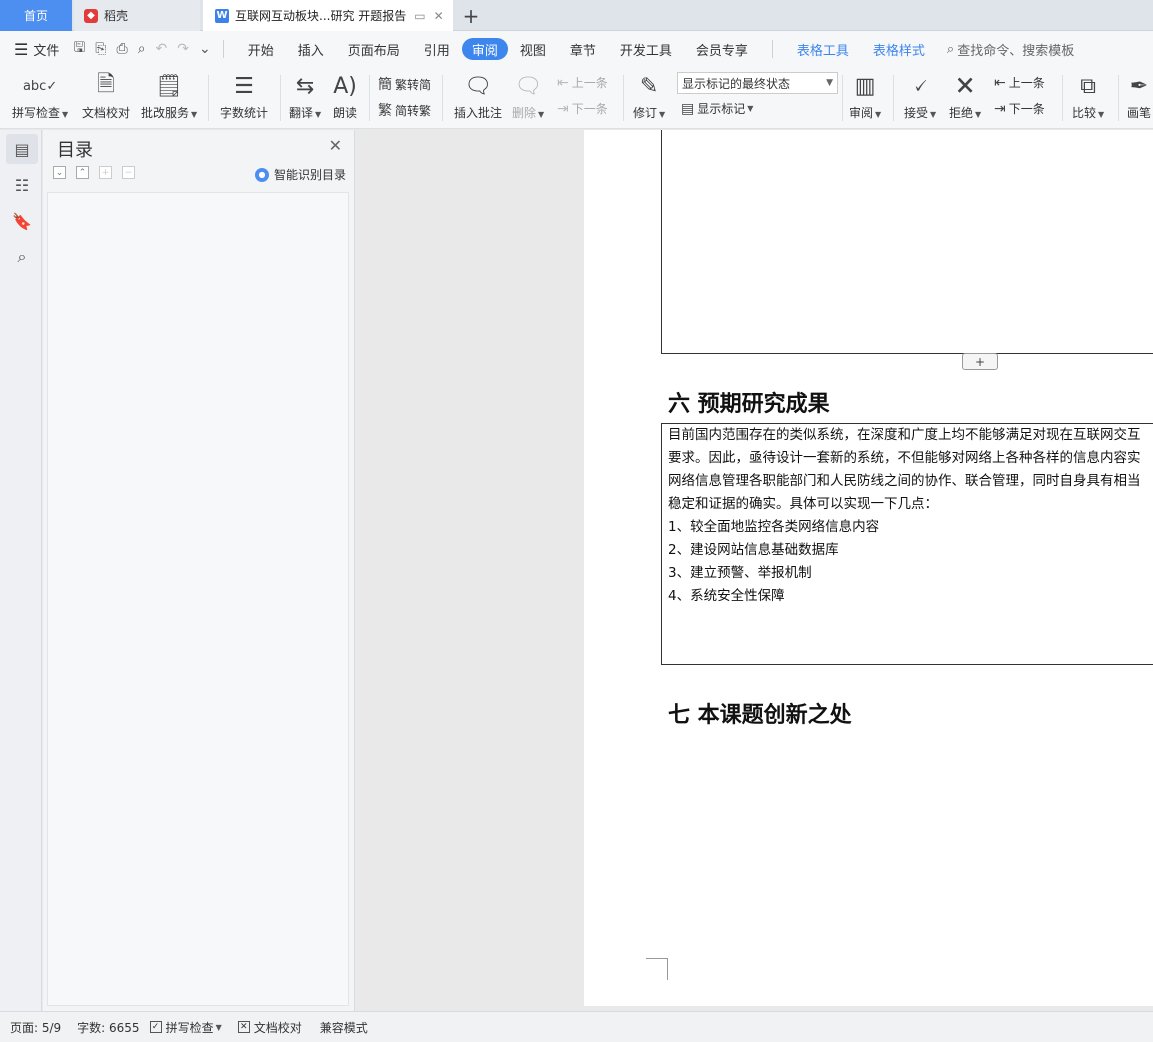  What do you see at coordinates (142, 49) in the screenshot?
I see `print-preview-icon: ⌕` at bounding box center [142, 49].